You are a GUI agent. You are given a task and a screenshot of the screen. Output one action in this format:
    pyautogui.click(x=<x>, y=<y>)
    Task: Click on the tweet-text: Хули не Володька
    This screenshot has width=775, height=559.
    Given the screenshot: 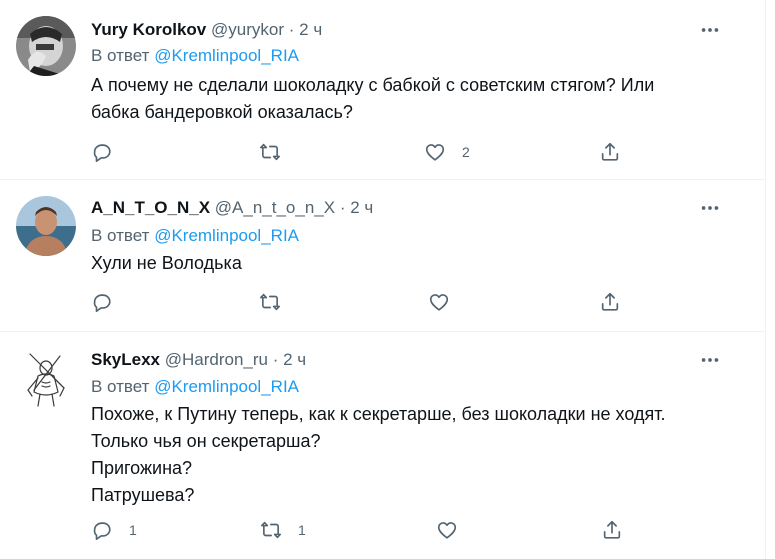 What is the action you would take?
    pyautogui.click(x=401, y=263)
    